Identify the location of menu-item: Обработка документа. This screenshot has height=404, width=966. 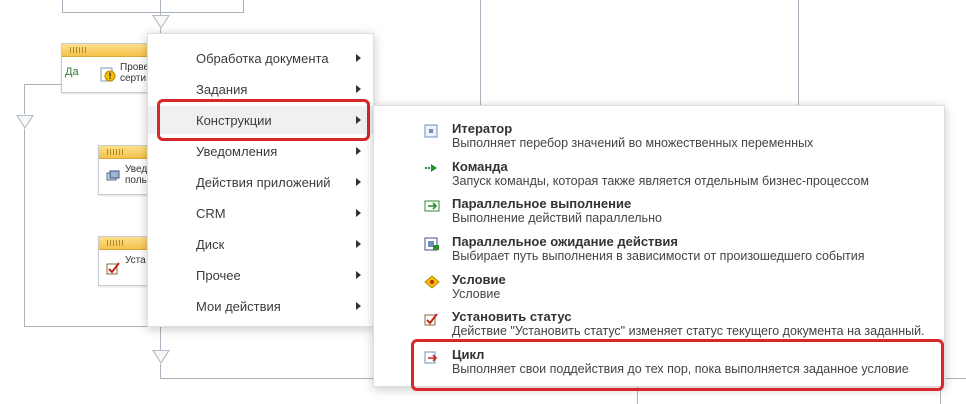
(260, 58).